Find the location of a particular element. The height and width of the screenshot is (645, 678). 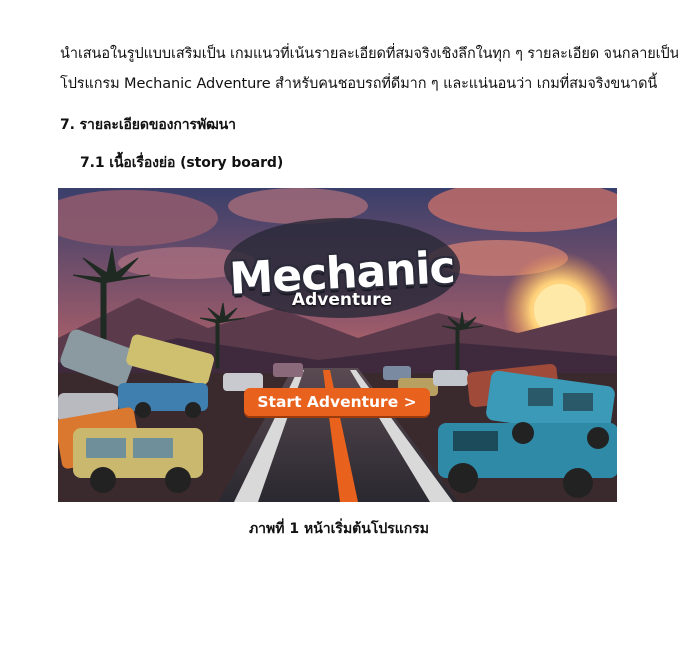

subsection-heading: 7.1 เนื้อเรื่องย่อ (story board) is located at coordinates (182, 163).